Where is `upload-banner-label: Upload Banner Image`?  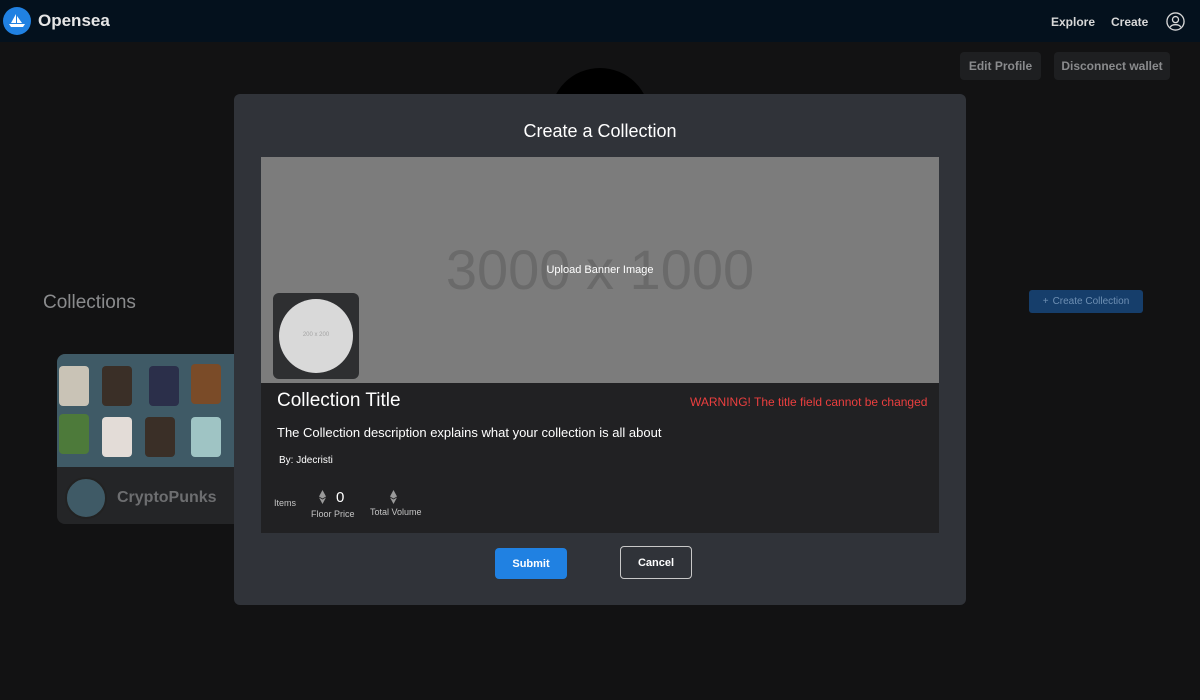
upload-banner-label: Upload Banner Image is located at coordinates (600, 270).